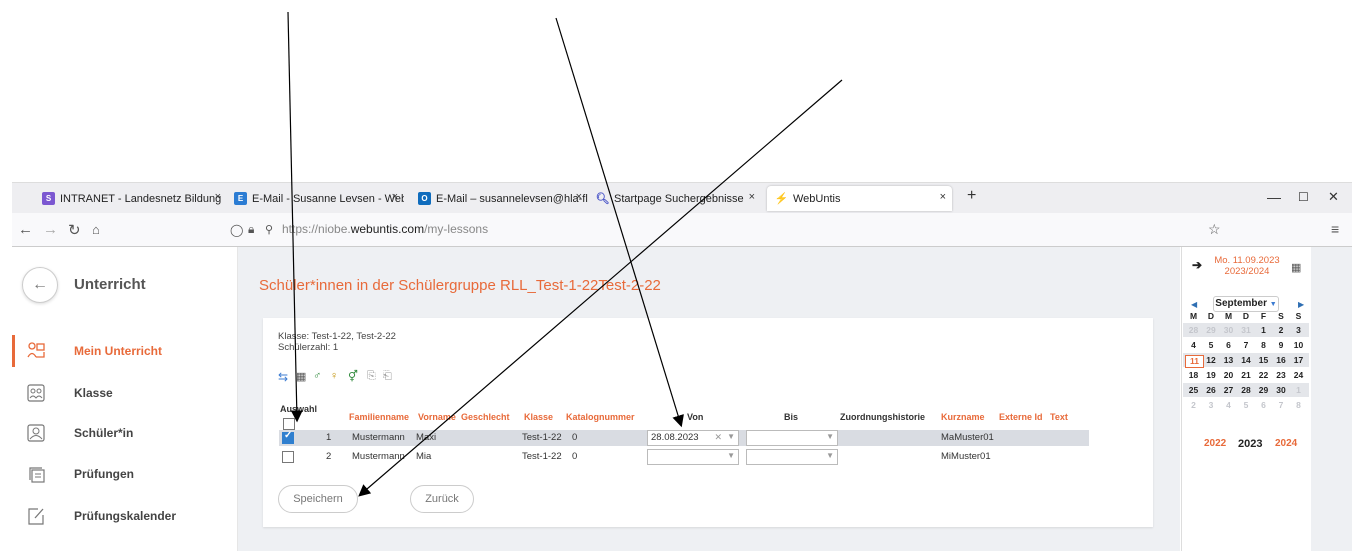  What do you see at coordinates (295, 217) in the screenshot?
I see `annotation-arrow-checkbox` at bounding box center [295, 217].